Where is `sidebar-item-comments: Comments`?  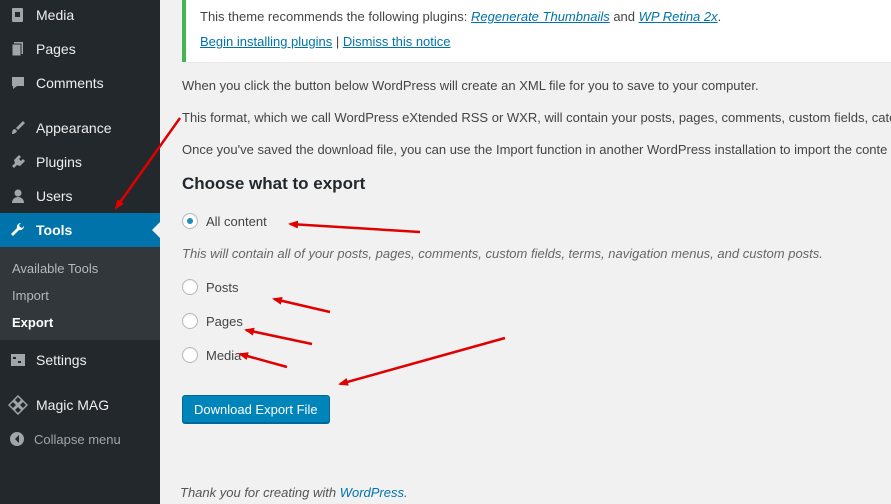 sidebar-item-comments: Comments is located at coordinates (80, 83).